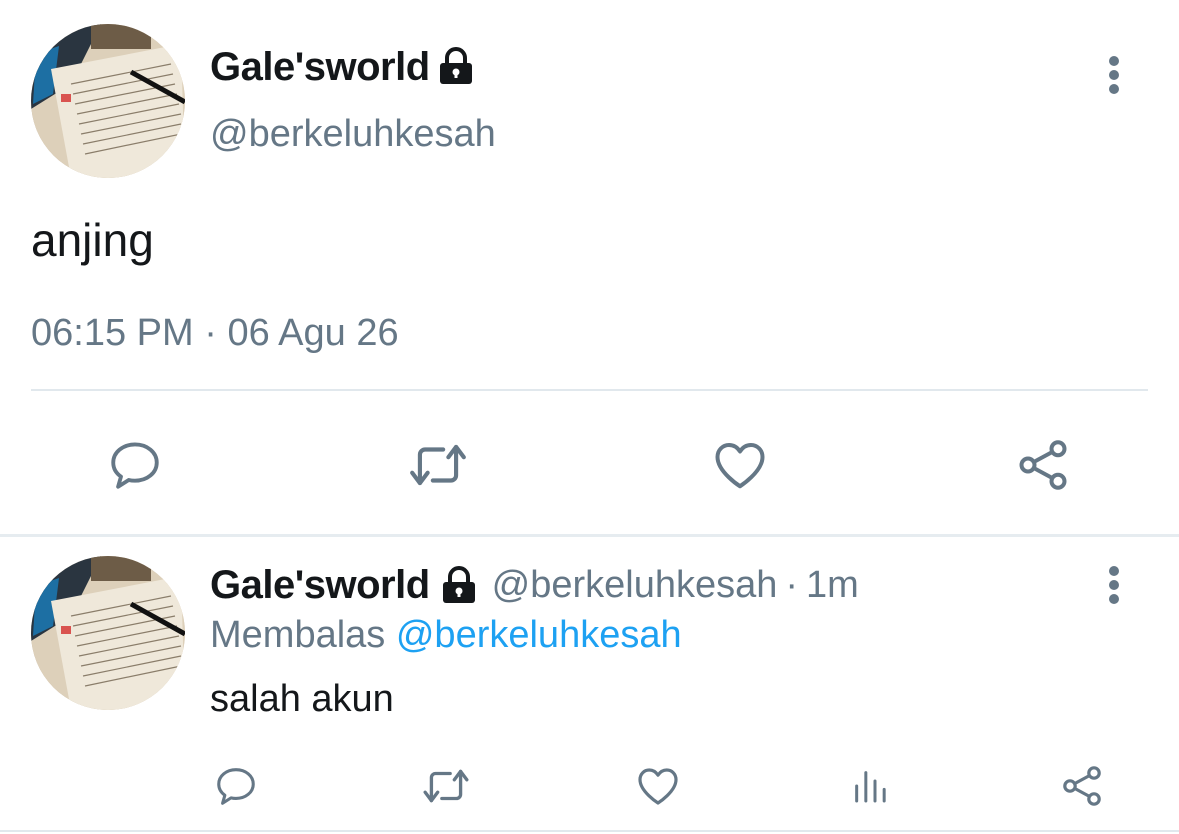  I want to click on reply-reply-icon, so click(236, 786).